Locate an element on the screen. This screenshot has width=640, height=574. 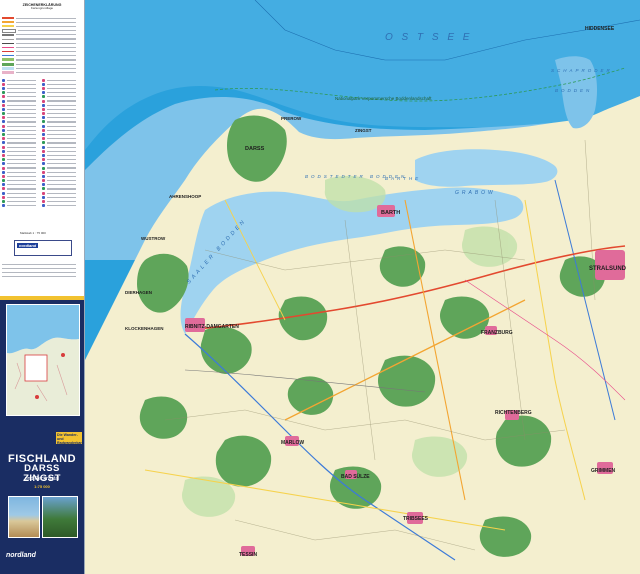
cover-scale: 1:75 000 is located at coordinates (42, 486).